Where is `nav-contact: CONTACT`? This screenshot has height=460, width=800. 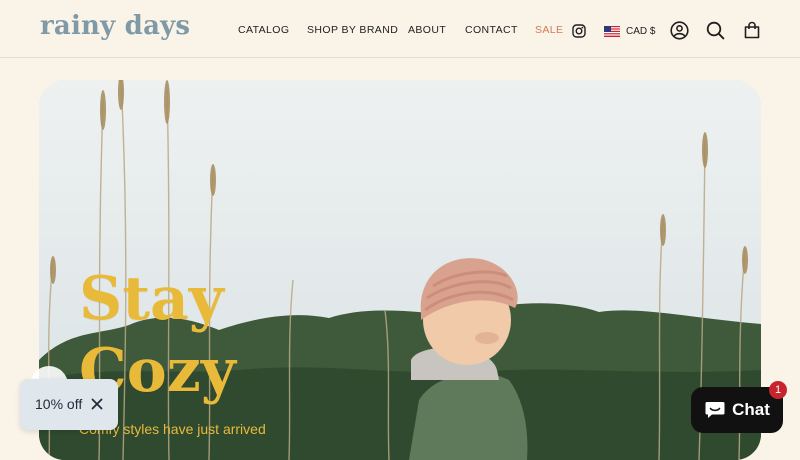
nav-contact: CONTACT is located at coordinates (491, 30).